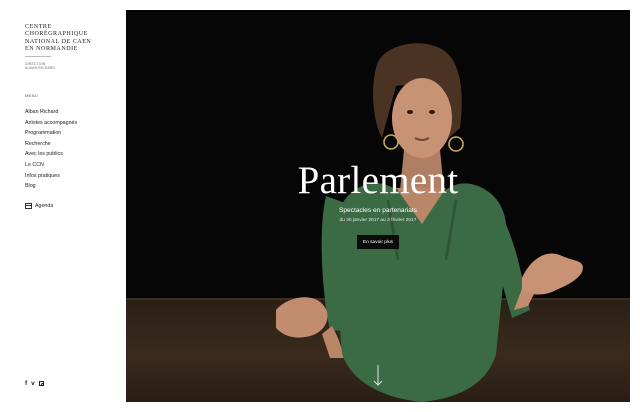 The image size is (640, 412). I want to click on instagram-icon, so click(41, 383).